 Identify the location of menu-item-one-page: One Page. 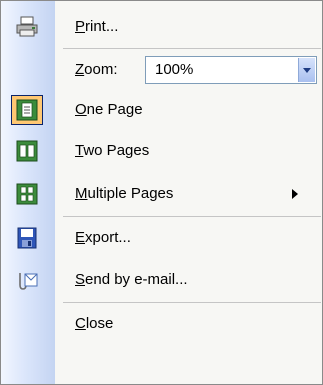
(161, 110).